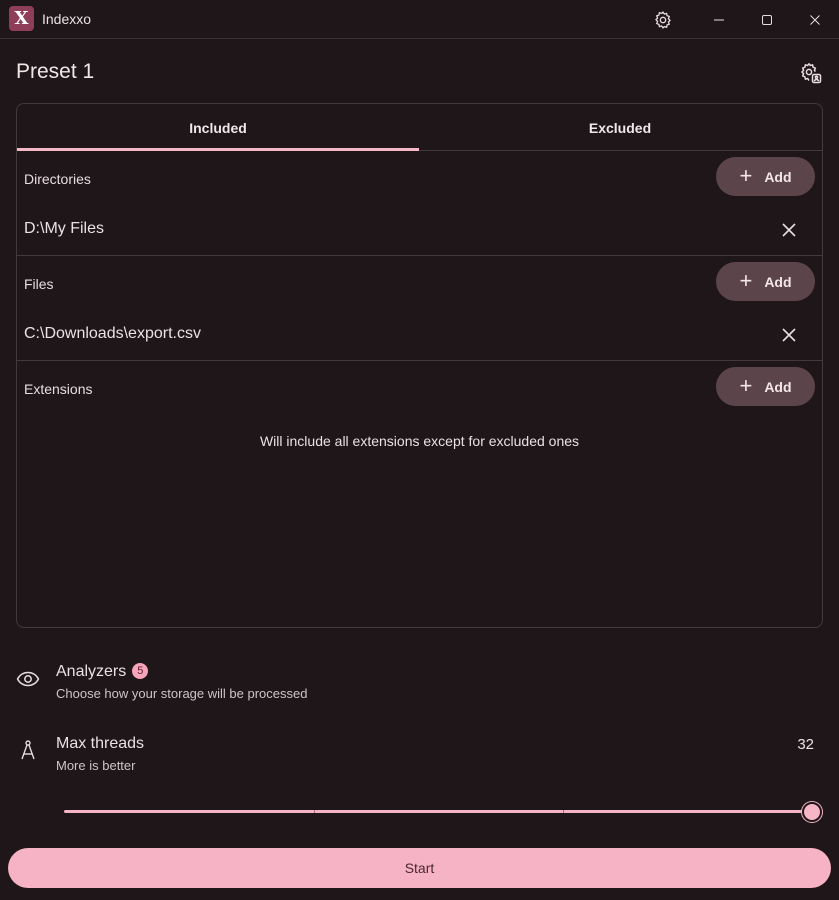 The height and width of the screenshot is (900, 839). I want to click on gear-icon, so click(663, 19).